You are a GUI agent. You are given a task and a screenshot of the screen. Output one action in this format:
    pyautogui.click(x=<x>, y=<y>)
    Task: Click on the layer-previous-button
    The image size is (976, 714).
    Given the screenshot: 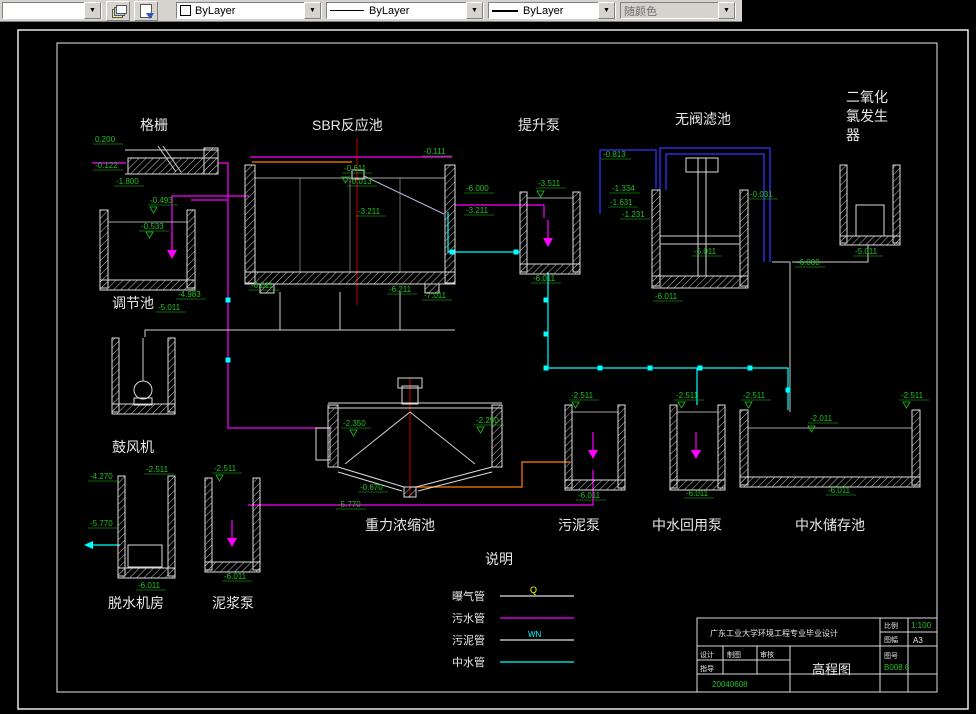 What is the action you would take?
    pyautogui.click(x=146, y=10)
    